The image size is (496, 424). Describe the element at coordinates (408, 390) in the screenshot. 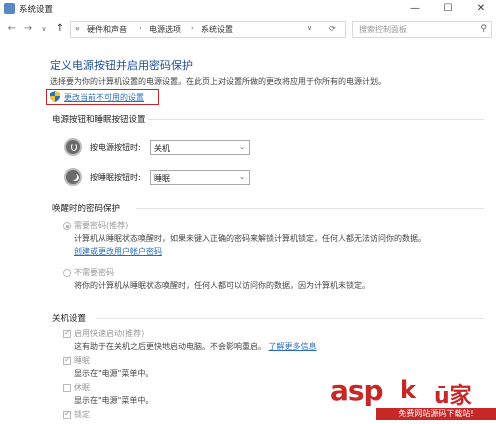

I see `watermark-k: k` at that location.